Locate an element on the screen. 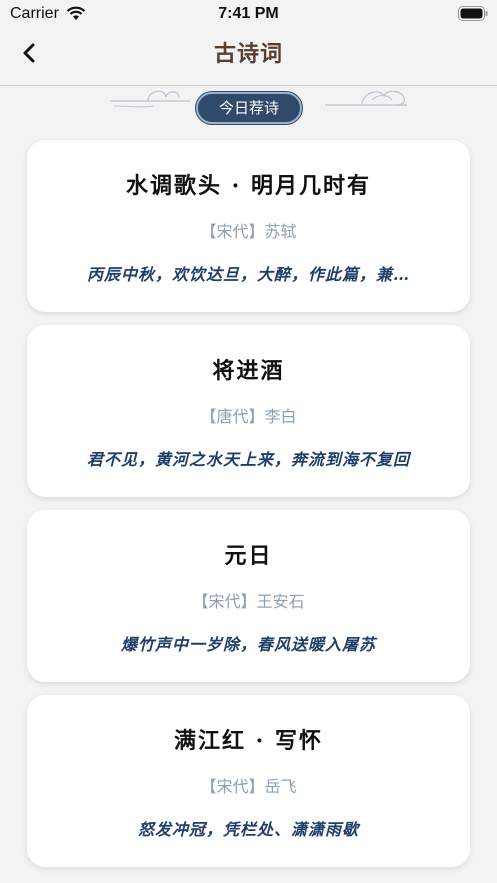 The height and width of the screenshot is (883, 497). battery-icon is located at coordinates (473, 13).